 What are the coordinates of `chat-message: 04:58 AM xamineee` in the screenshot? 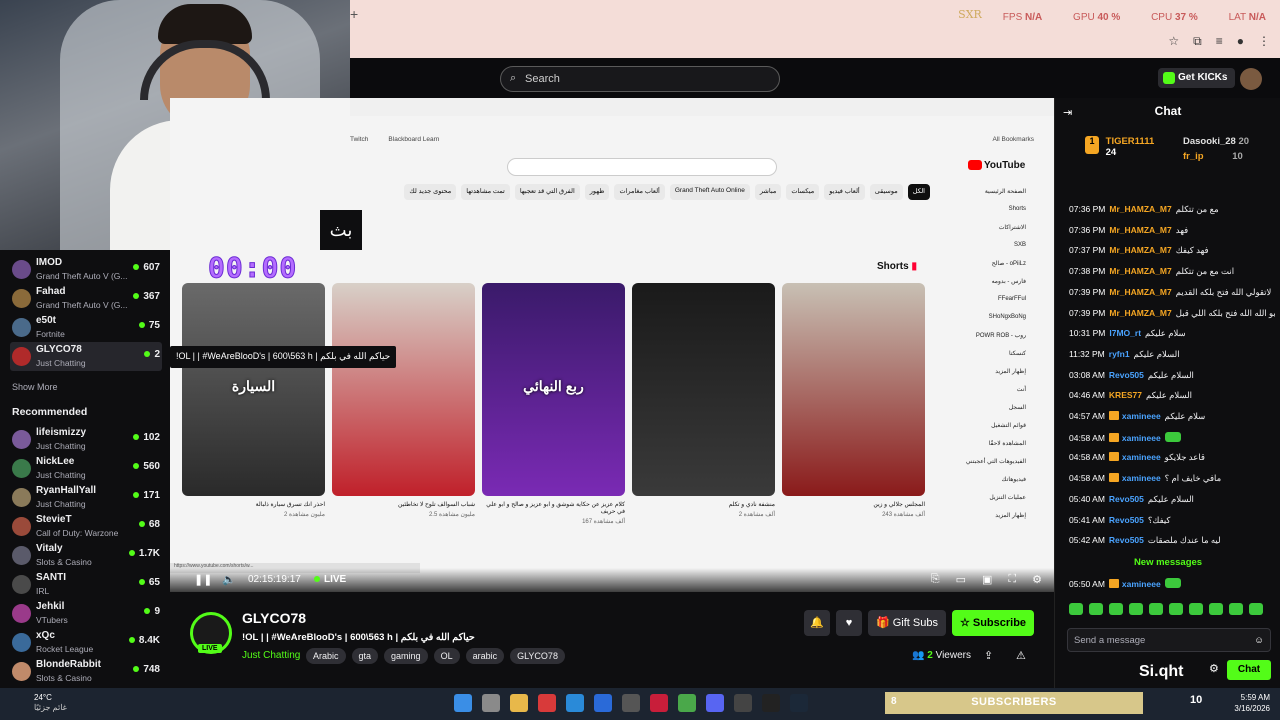 It's located at (1172, 438).